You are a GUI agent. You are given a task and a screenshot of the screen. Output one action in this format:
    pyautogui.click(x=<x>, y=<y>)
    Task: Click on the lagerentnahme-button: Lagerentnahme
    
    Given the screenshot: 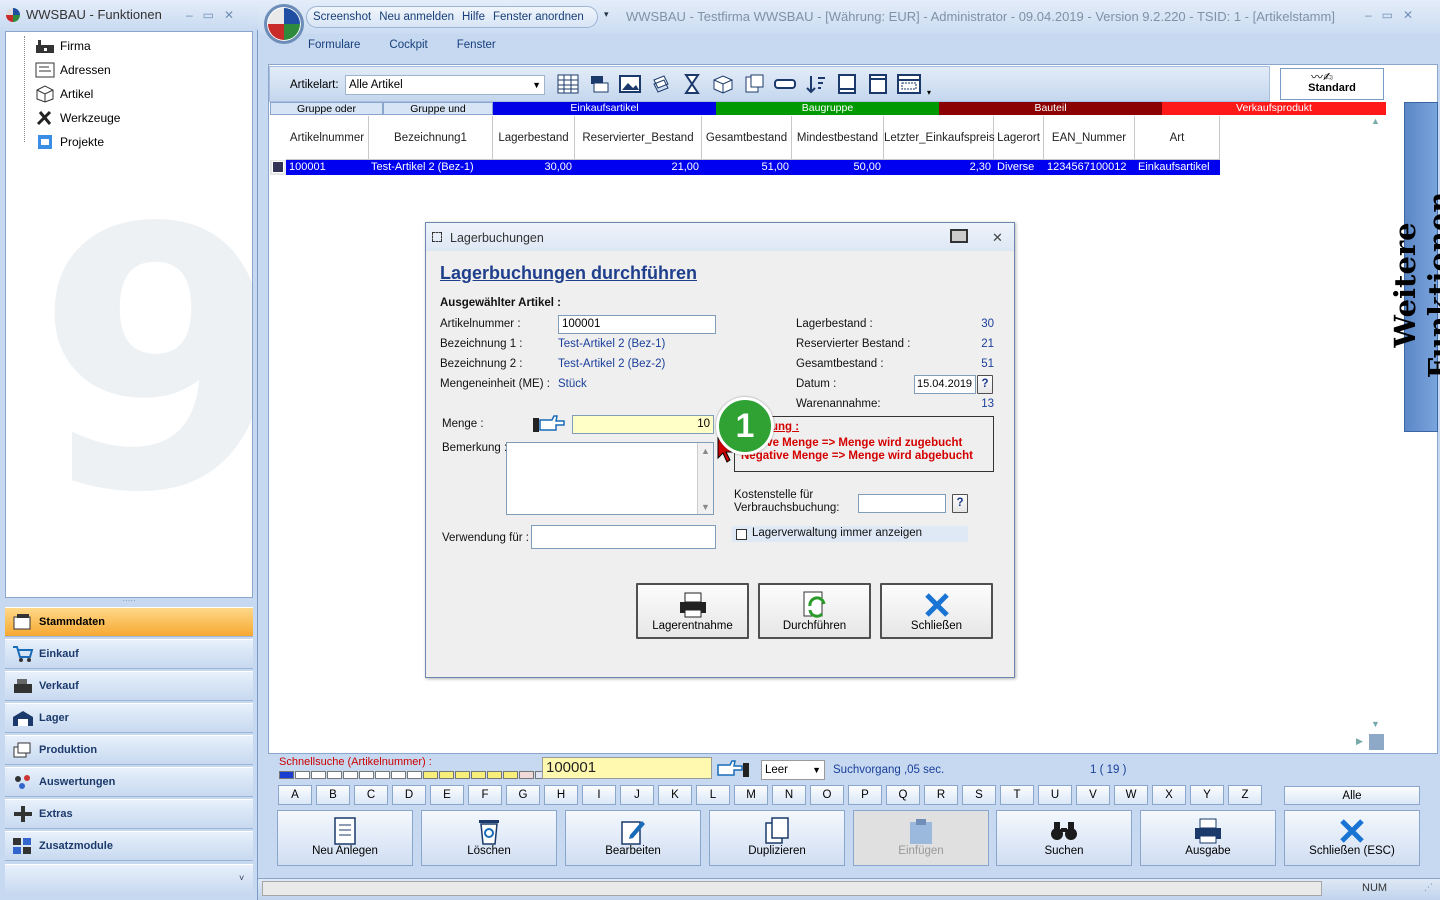 What is the action you would take?
    pyautogui.click(x=692, y=611)
    